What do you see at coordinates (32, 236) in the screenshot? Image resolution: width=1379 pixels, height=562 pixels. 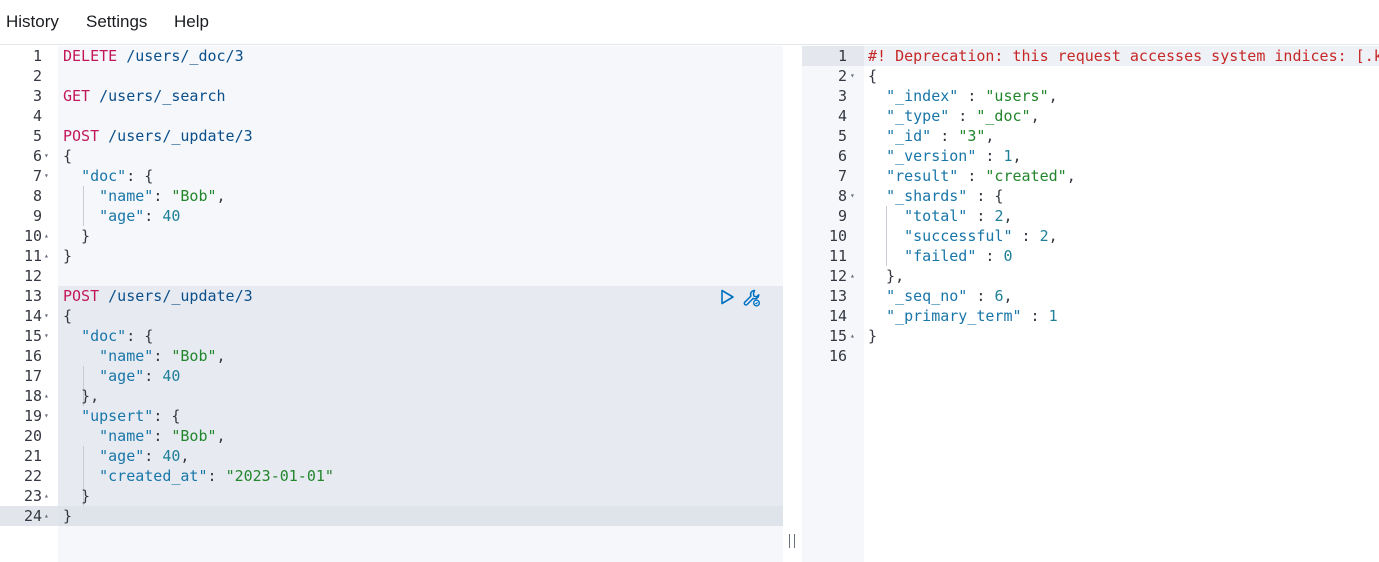 I see `line-number: 10` at bounding box center [32, 236].